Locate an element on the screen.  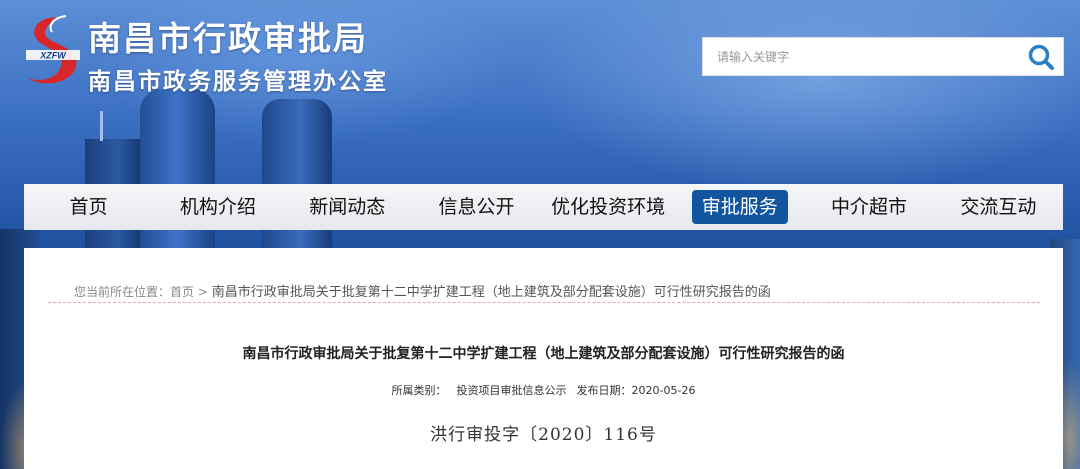
nav-item-label: 信息公开 is located at coordinates (476, 207).